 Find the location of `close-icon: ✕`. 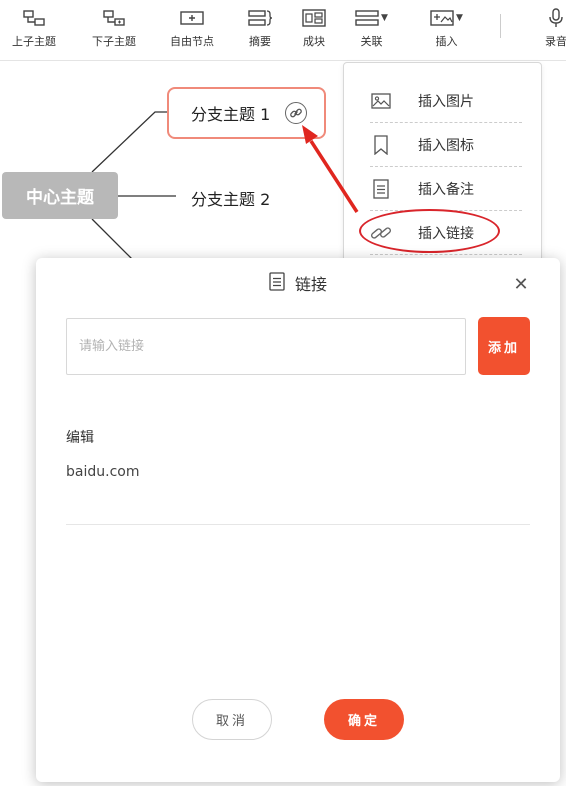

close-icon: ✕ is located at coordinates (521, 285).